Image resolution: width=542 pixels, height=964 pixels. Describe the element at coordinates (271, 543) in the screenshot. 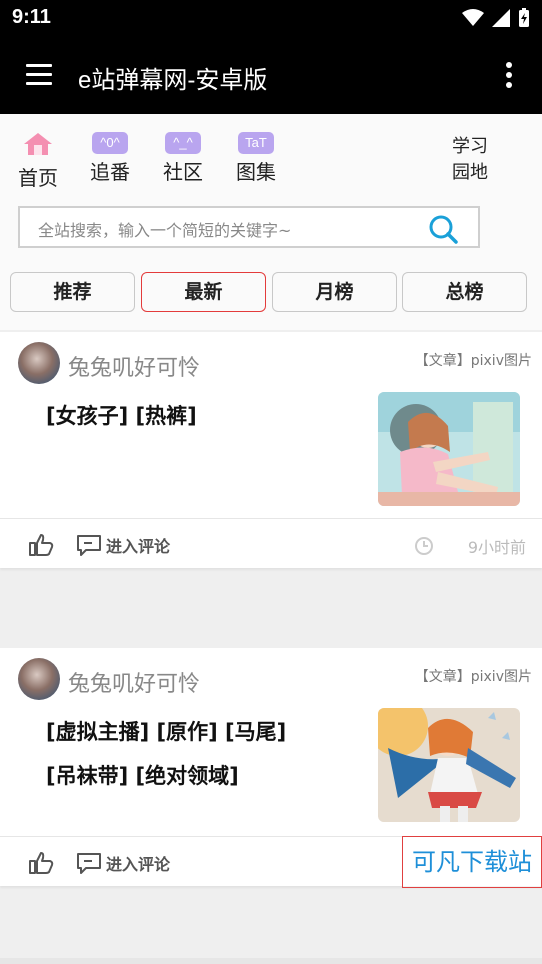

I see `post-action-bar: 进入评论 9小时前` at that location.